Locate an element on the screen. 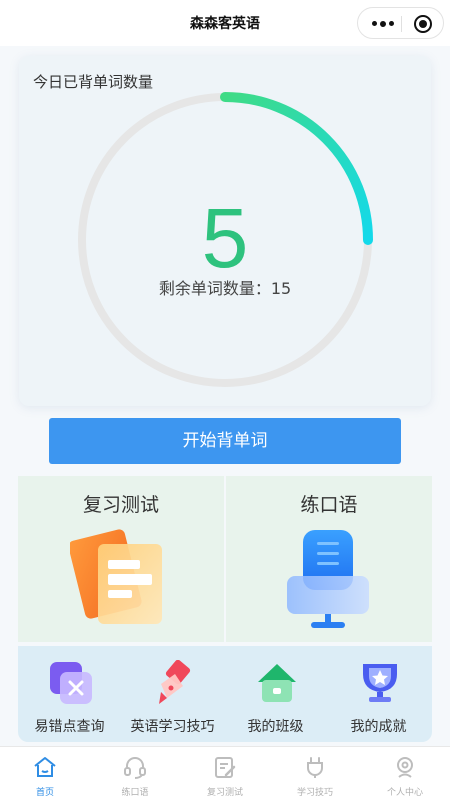 This screenshot has height=800, width=450. navigation-bar: 森森客英语 is located at coordinates (225, 23).